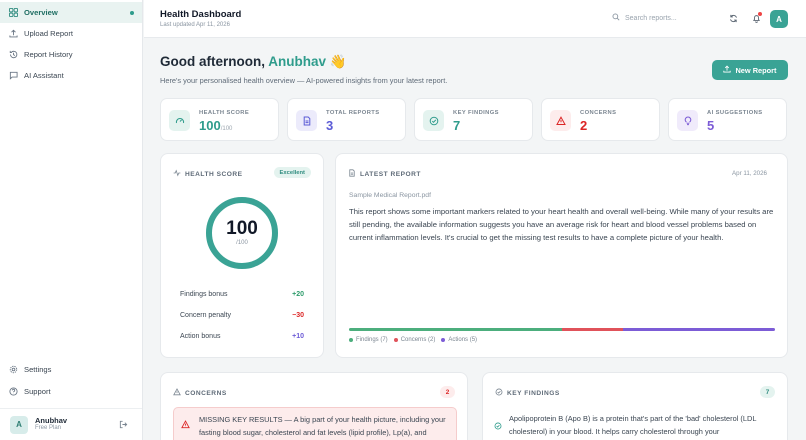  I want to click on refresh-button, so click(733, 19).